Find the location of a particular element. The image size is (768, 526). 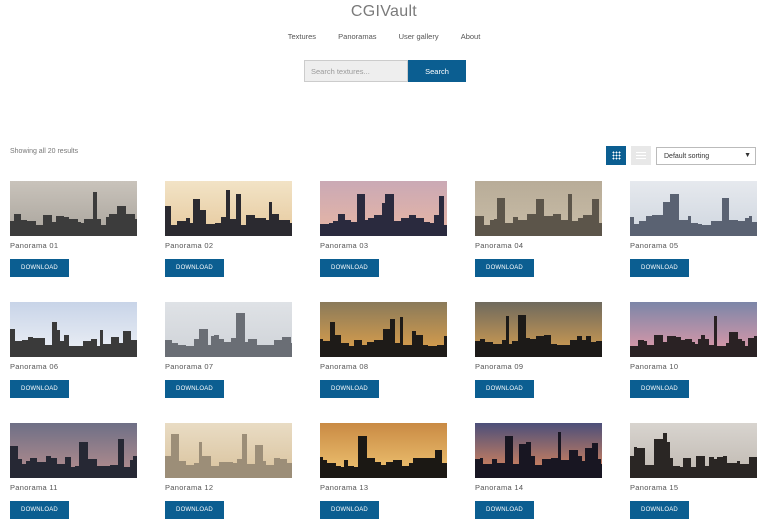

product-card: Panorama 08 DOWNLOAD is located at coordinates (384, 350).